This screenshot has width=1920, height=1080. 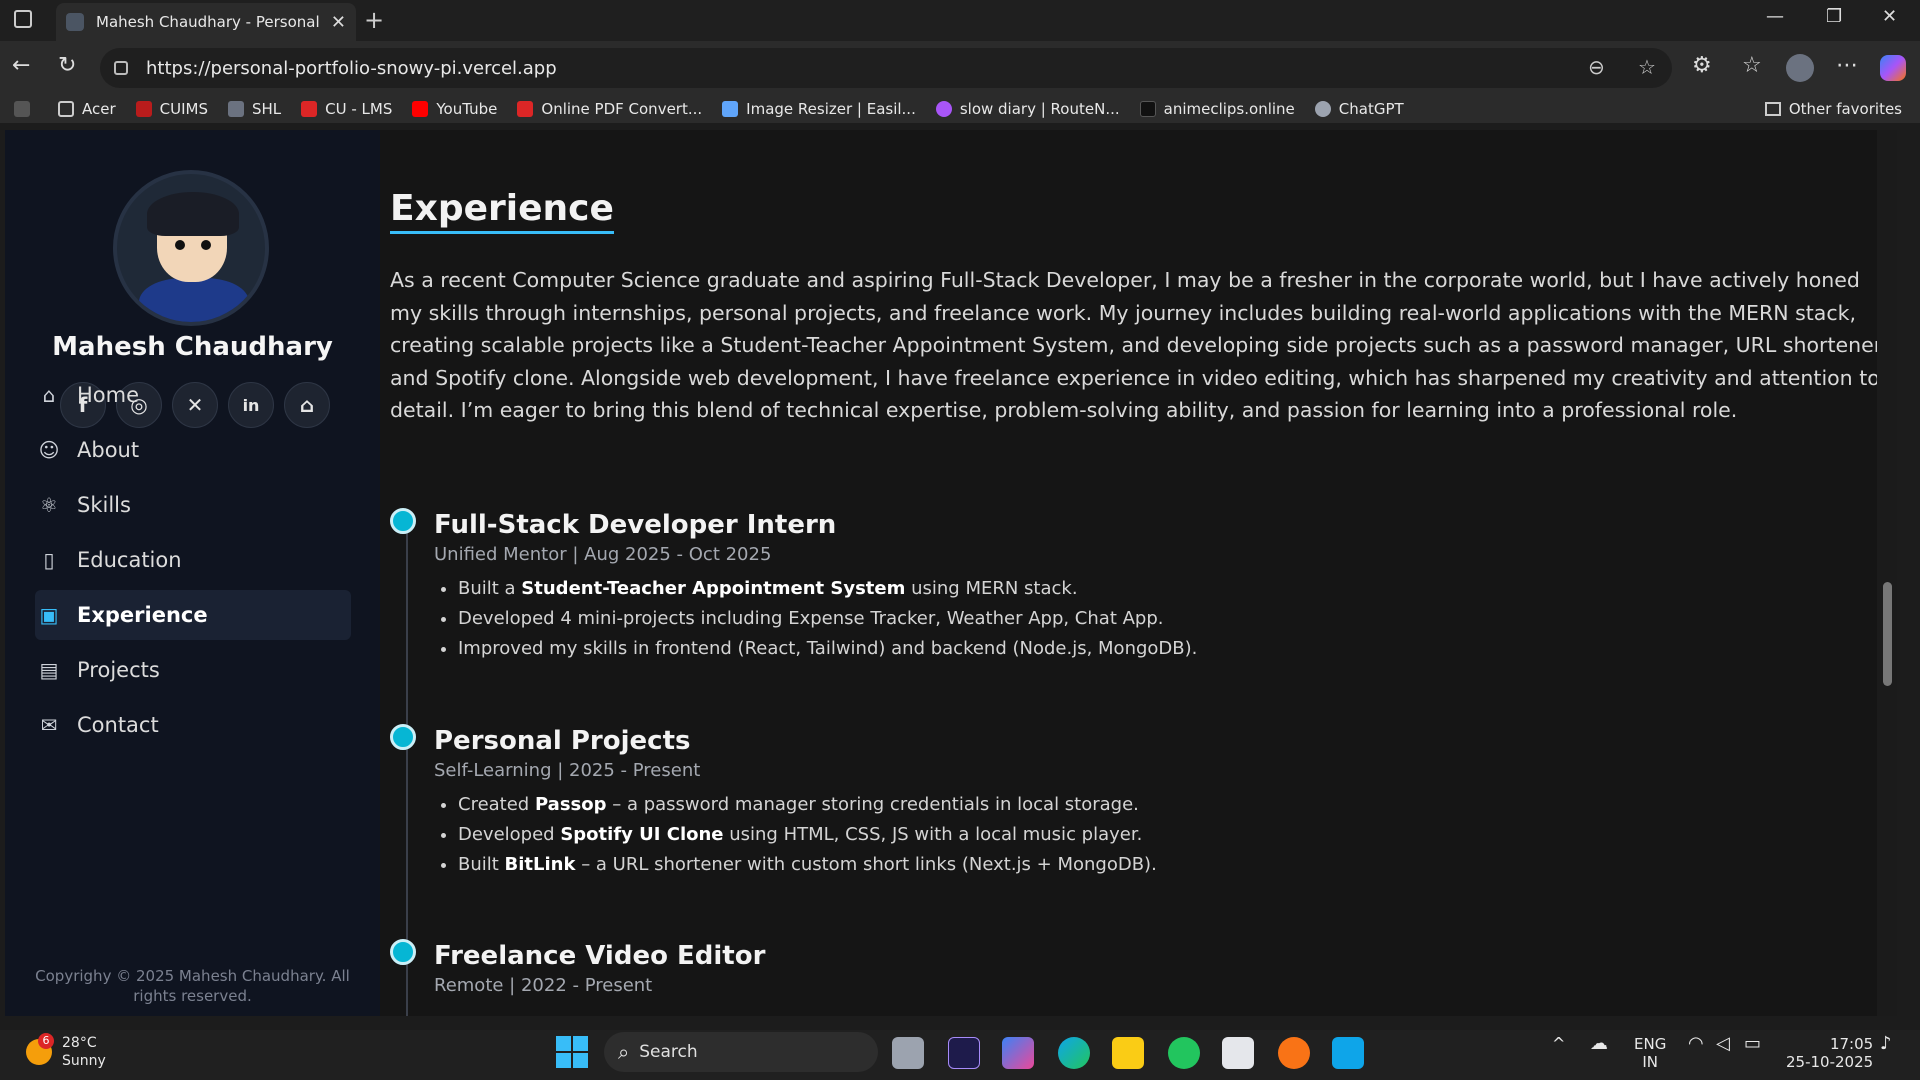 I want to click on sun-icon: 6, so click(x=40, y=1049).